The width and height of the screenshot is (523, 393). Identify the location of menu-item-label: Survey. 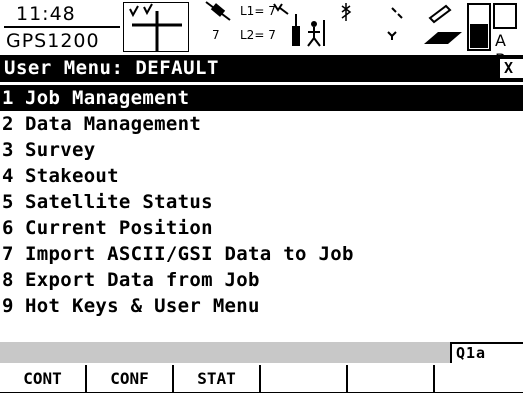
(60, 150).